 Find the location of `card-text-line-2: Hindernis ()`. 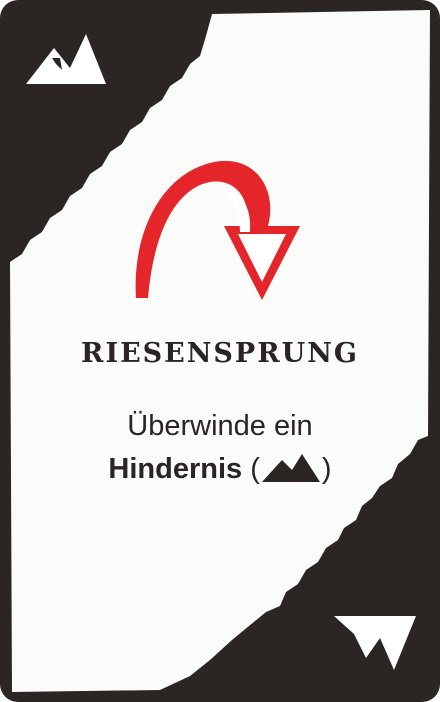

card-text-line-2: Hindernis () is located at coordinates (220, 469).